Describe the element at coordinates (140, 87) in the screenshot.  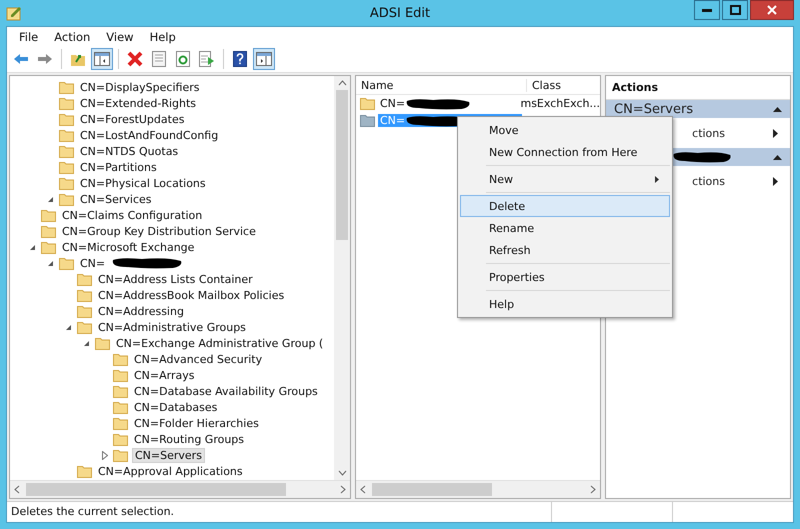
I see `tree-item: CN=DisplaySpecifiers` at that location.